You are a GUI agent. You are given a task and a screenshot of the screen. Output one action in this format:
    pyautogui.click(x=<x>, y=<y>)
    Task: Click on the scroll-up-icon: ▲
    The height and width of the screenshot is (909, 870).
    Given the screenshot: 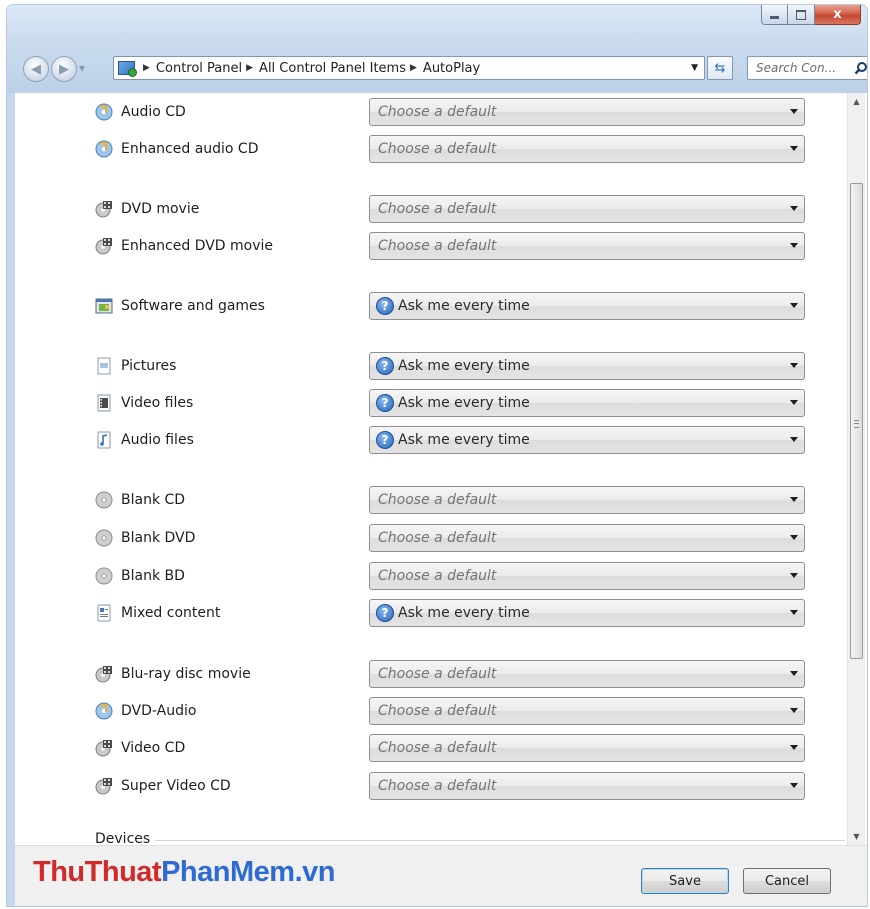 What is the action you would take?
    pyautogui.click(x=856, y=101)
    